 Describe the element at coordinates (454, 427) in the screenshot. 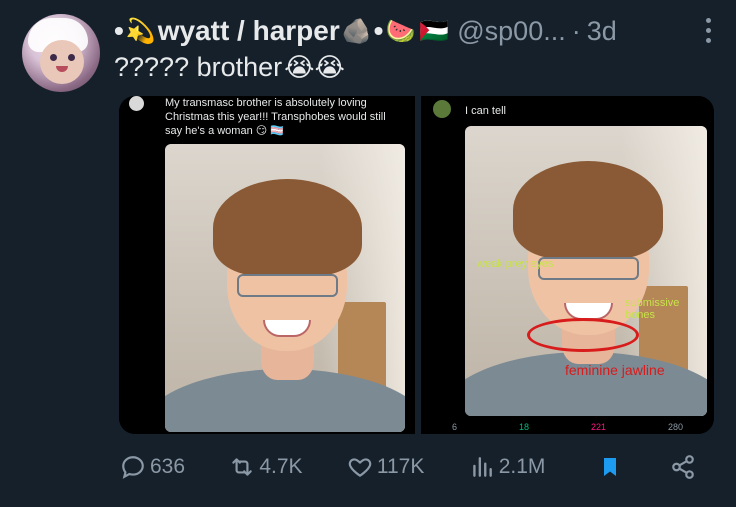

I see `right-reply-count: 6` at that location.